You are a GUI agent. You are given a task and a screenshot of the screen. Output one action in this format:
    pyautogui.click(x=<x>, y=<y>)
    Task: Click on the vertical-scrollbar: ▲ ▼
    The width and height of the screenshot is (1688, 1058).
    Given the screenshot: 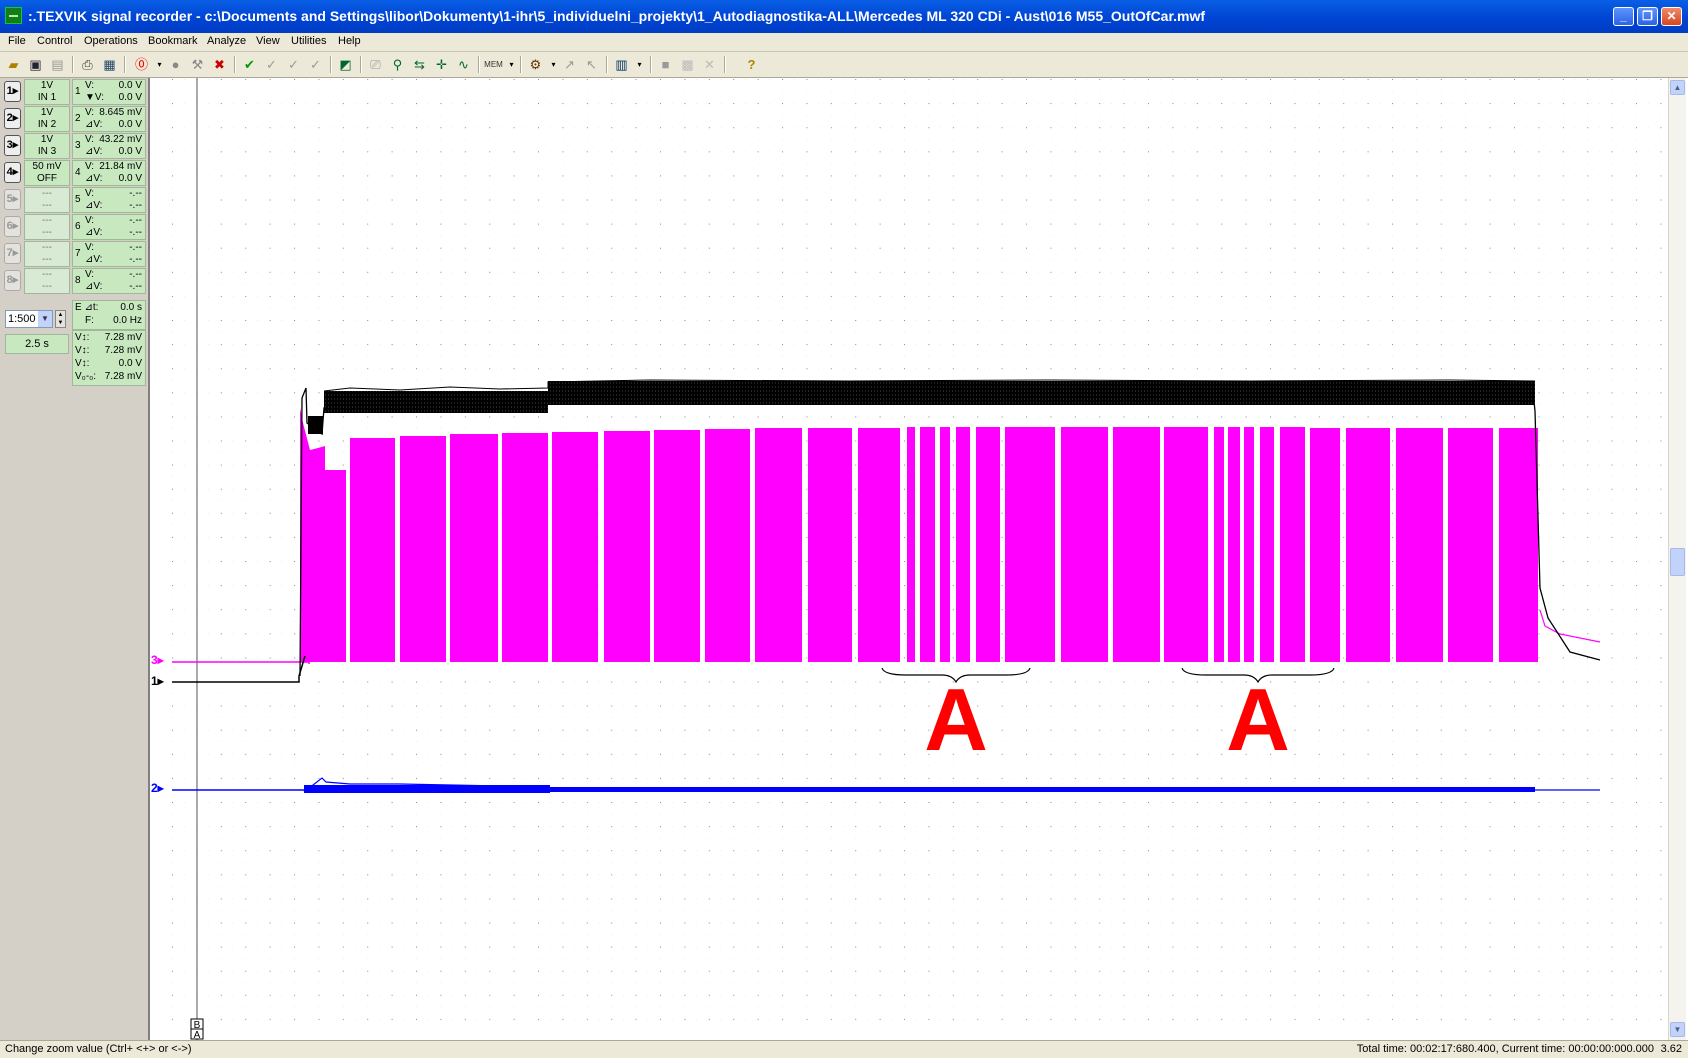 What is the action you would take?
    pyautogui.click(x=1677, y=559)
    